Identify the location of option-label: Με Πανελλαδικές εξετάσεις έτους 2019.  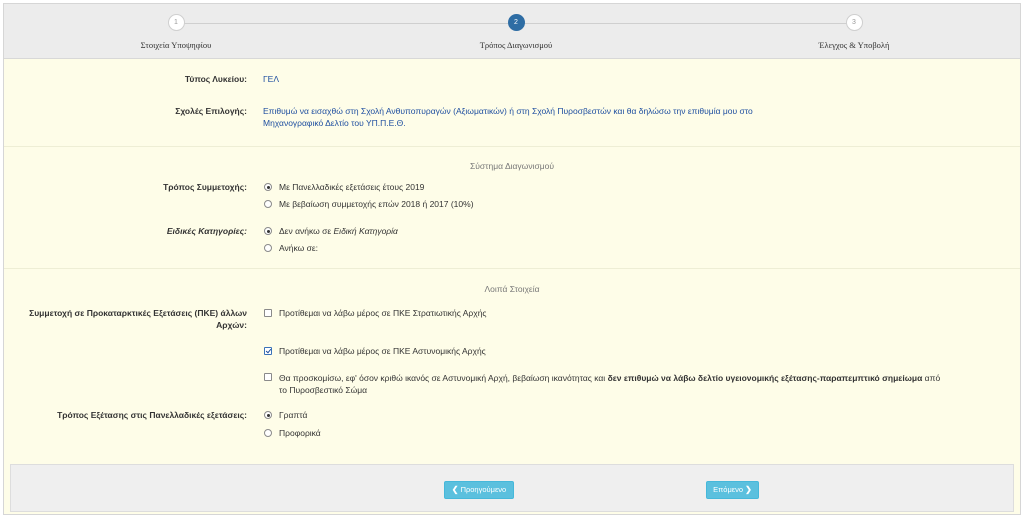
(352, 187).